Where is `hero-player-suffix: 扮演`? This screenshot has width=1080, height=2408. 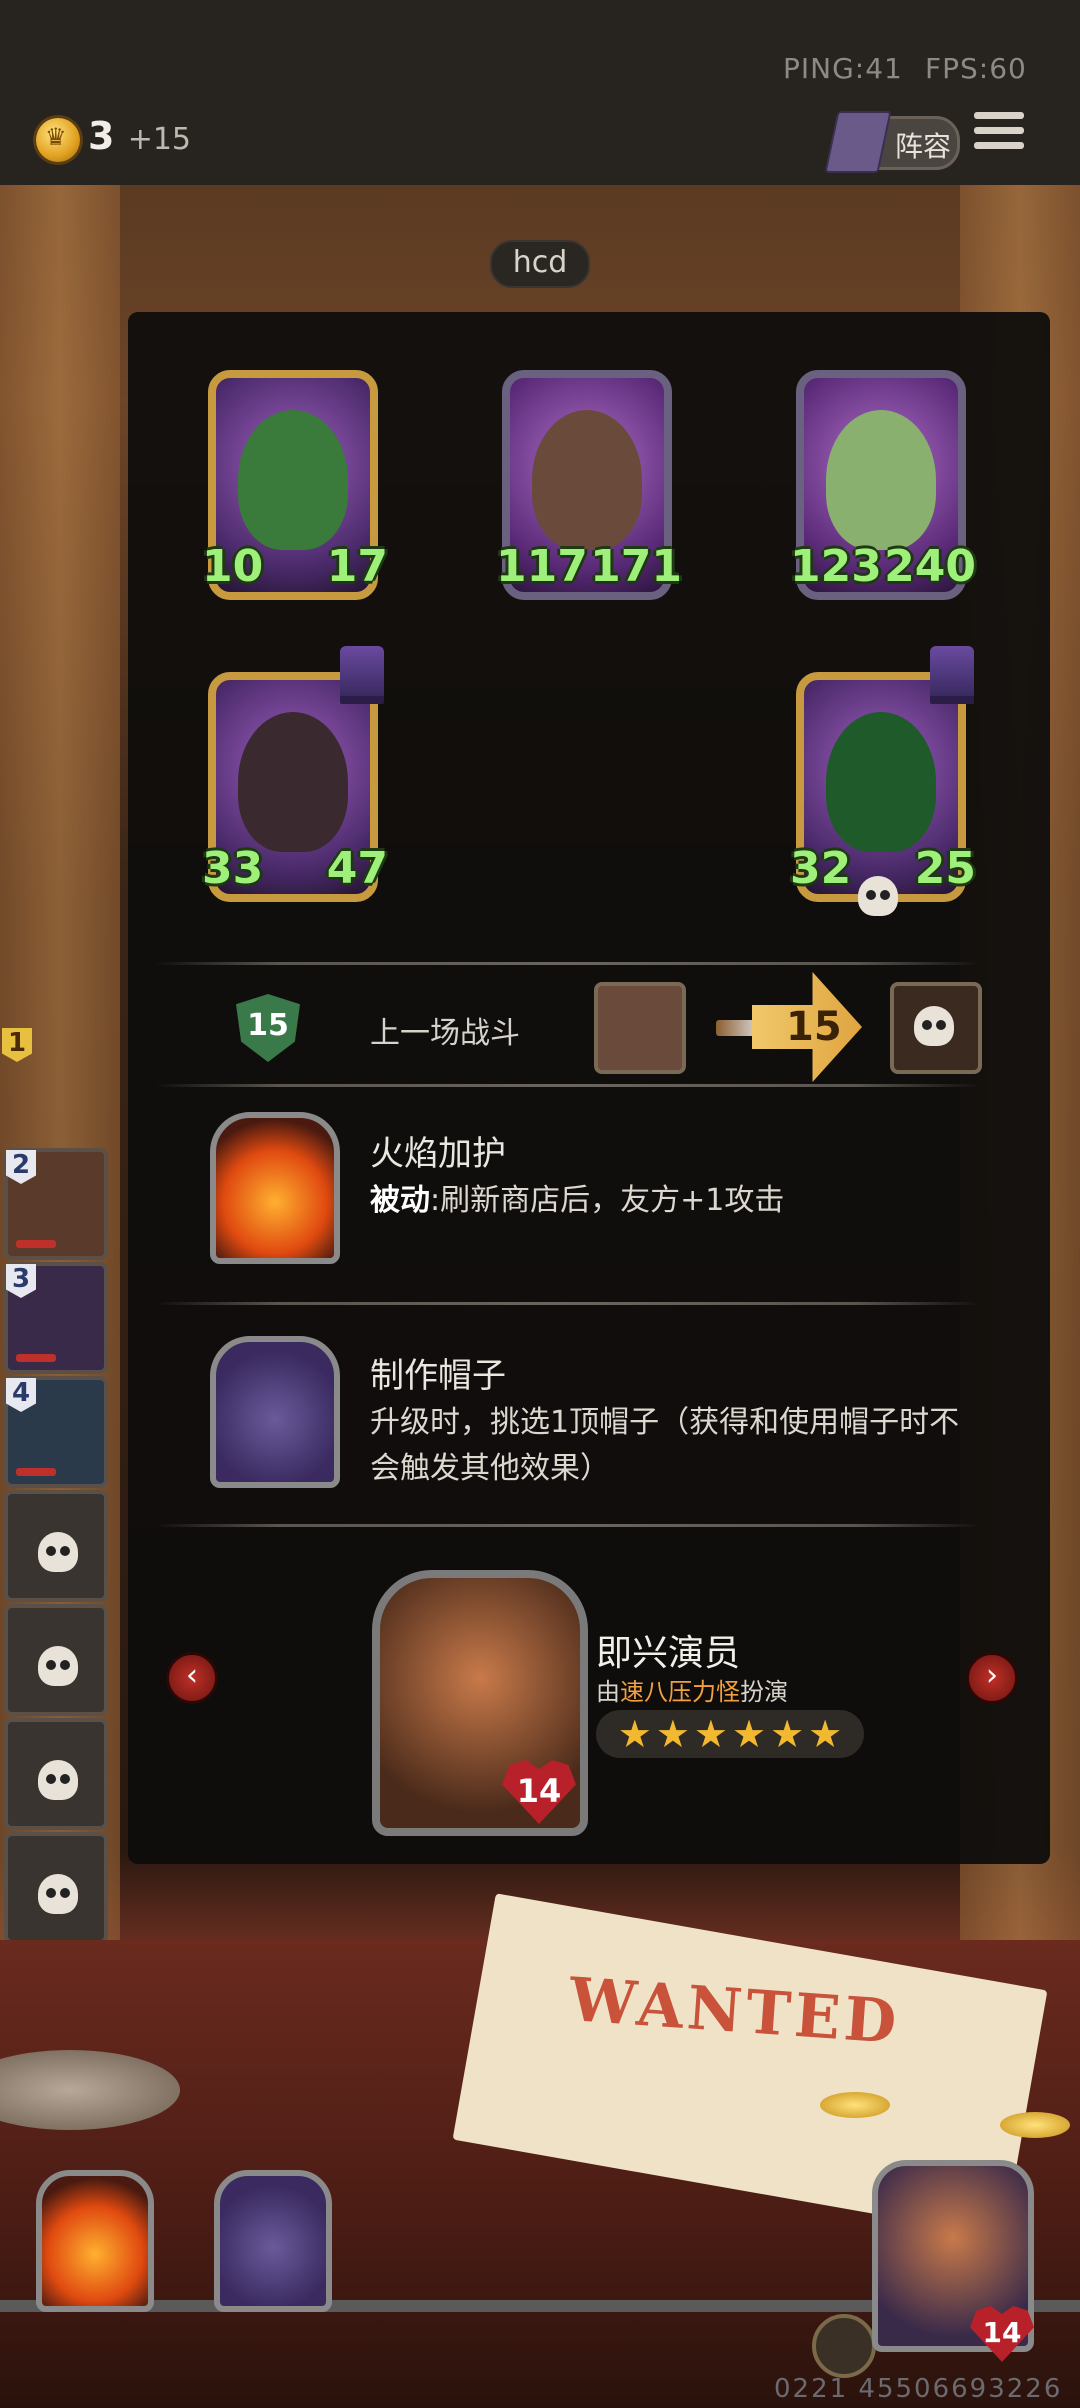
hero-player-suffix: 扮演 is located at coordinates (764, 1692).